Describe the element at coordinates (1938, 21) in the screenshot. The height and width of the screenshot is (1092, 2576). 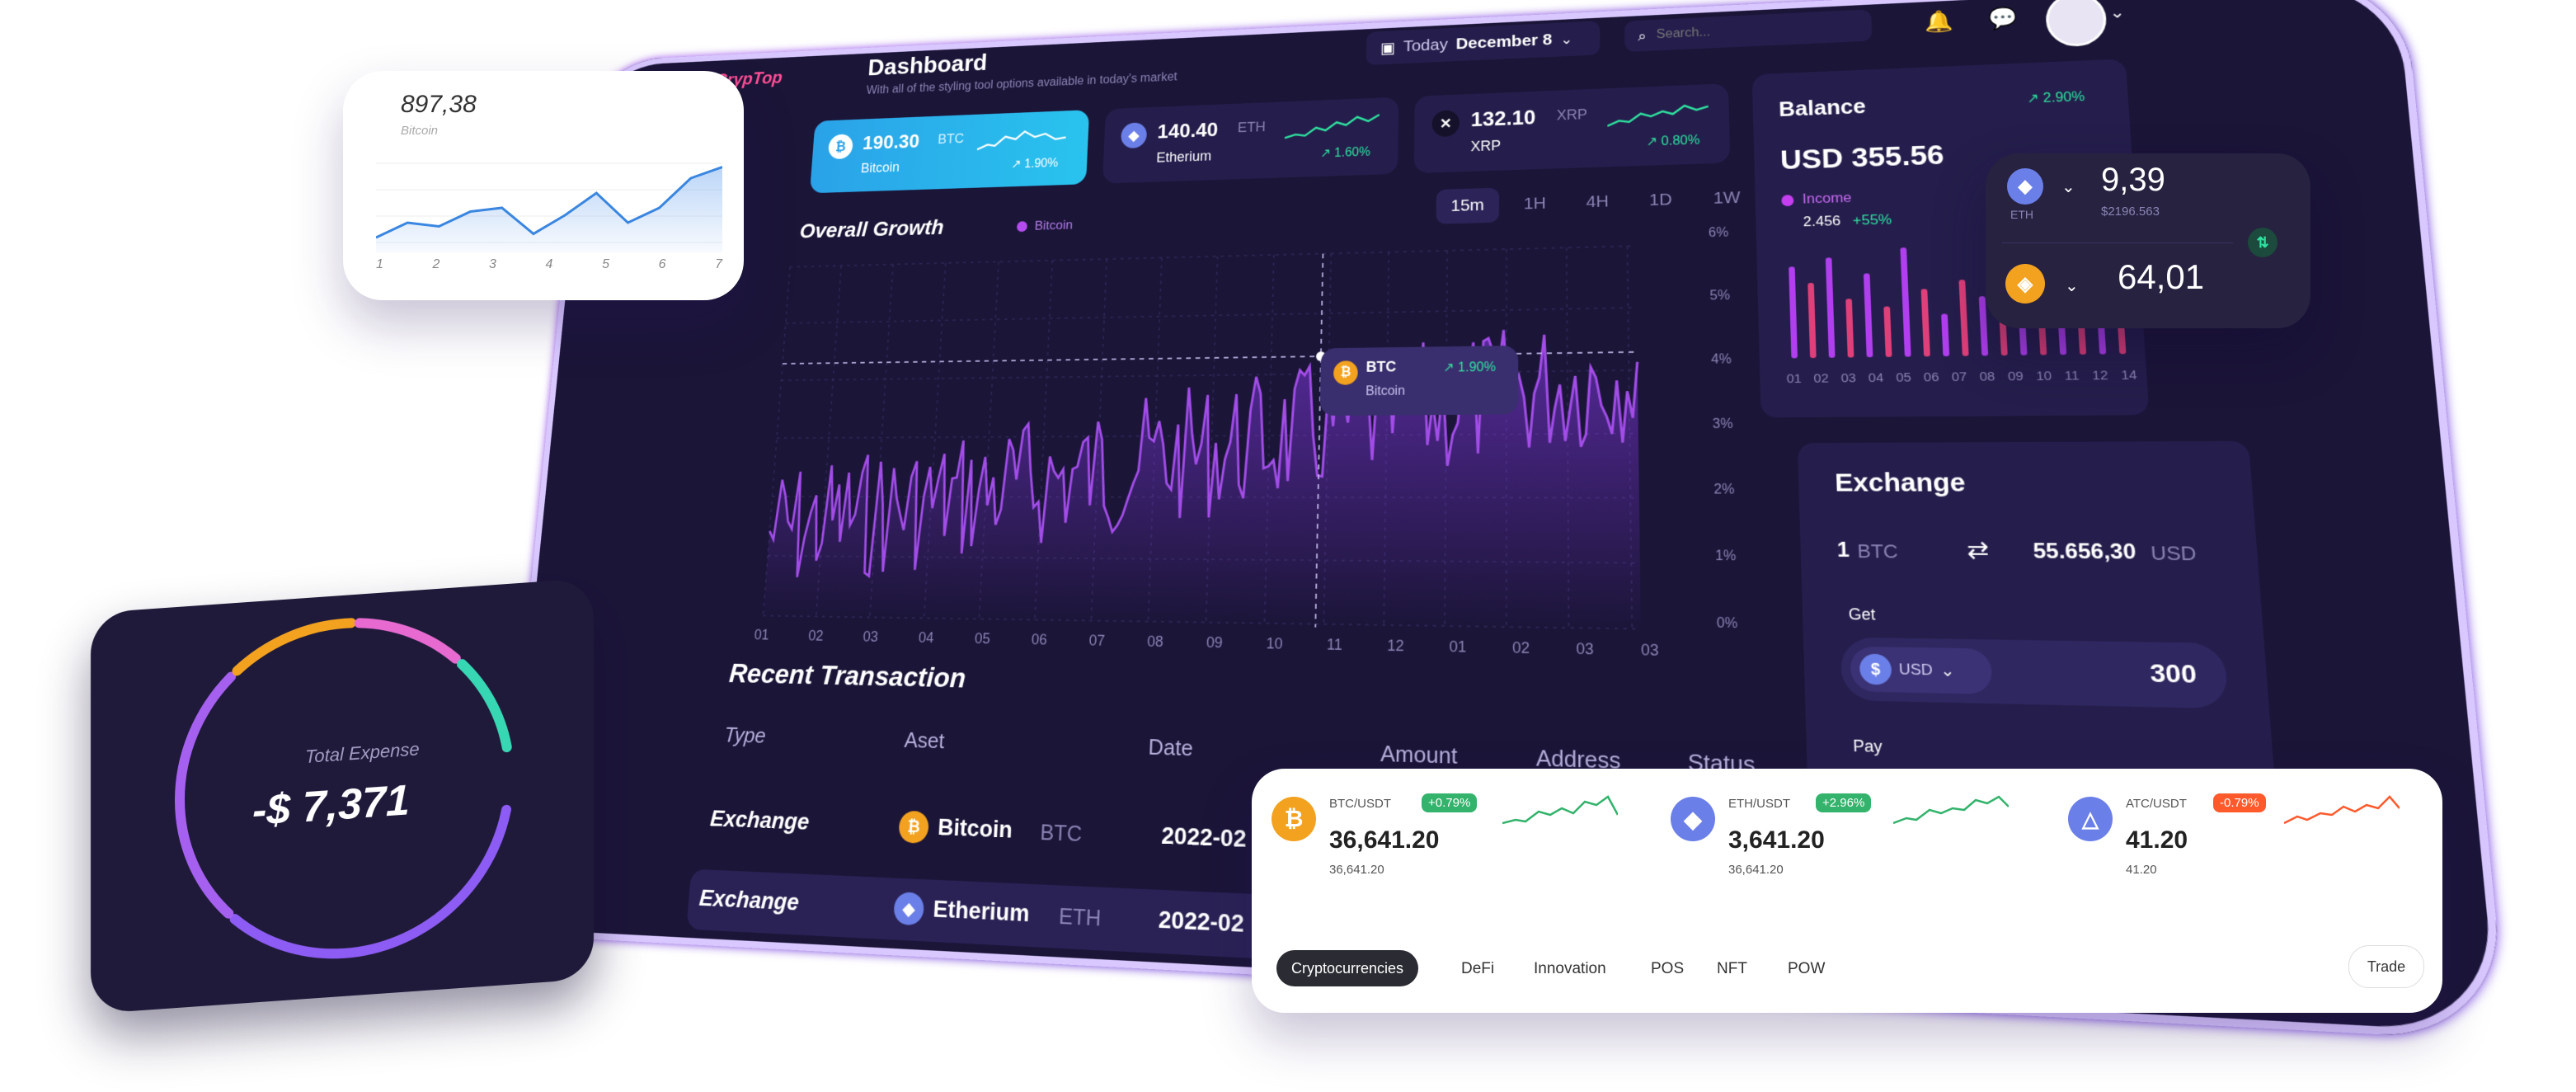
I see `bell-icon: 🔔` at that location.